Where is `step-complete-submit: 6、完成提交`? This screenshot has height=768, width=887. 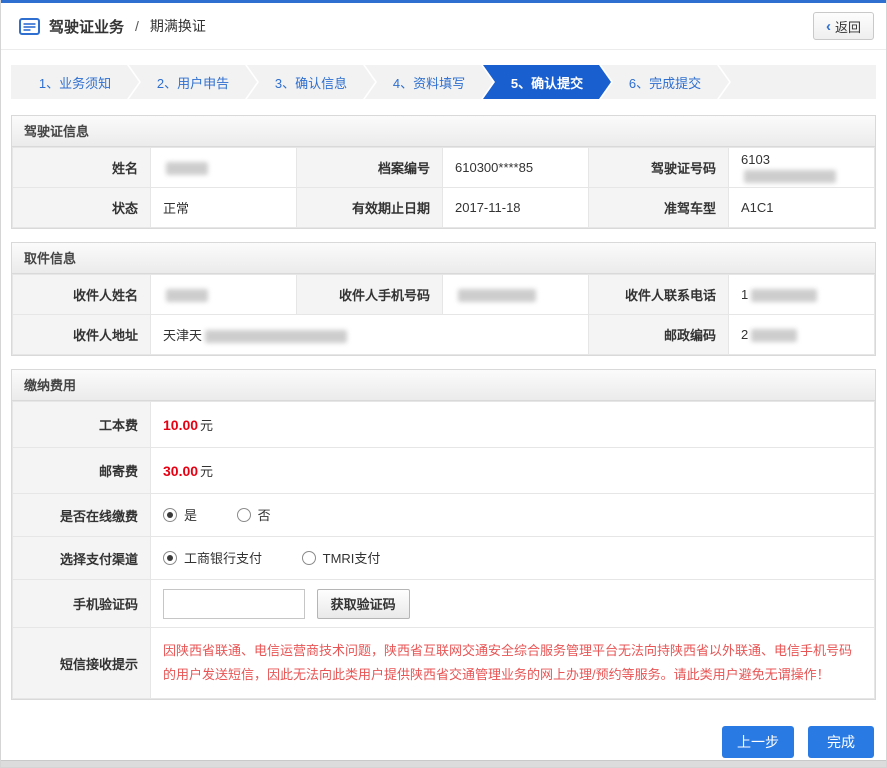
step-complete-submit: 6、完成提交 is located at coordinates (665, 82).